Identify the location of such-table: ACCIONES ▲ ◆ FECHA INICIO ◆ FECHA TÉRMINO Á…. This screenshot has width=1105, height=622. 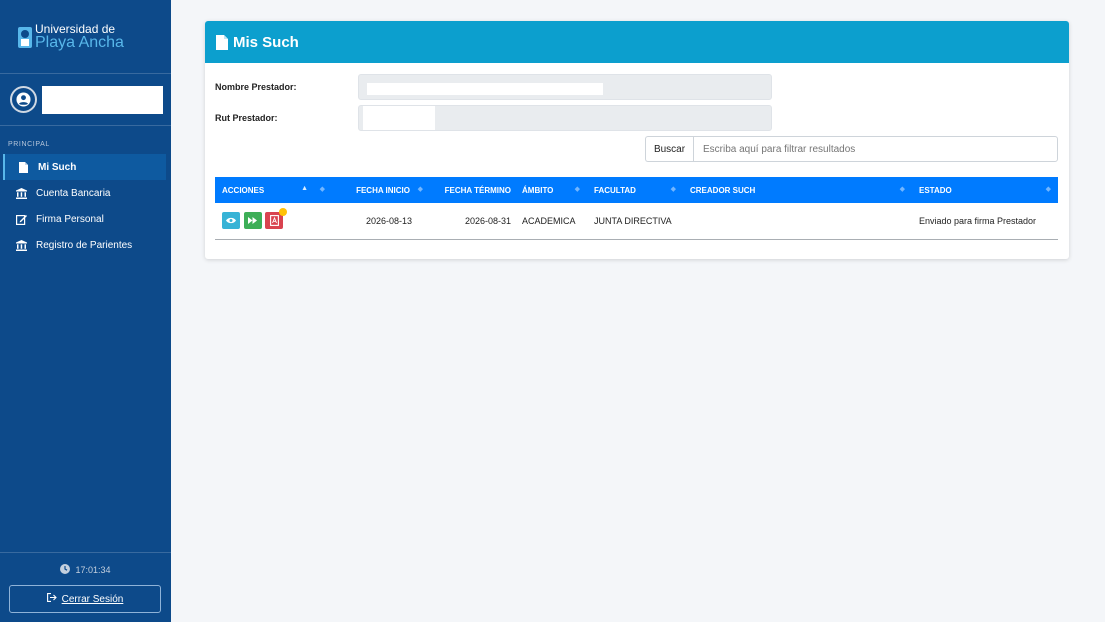
(636, 208).